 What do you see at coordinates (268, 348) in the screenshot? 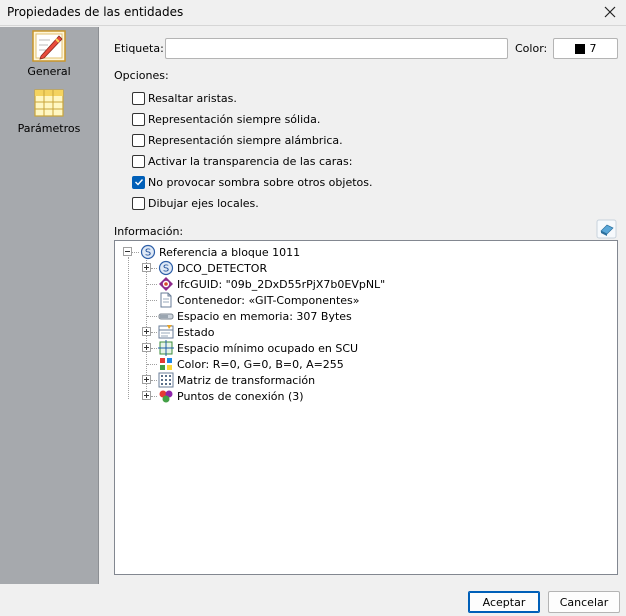
I see `tree-node-label: Espacio mínimo ocupado en SCU` at bounding box center [268, 348].